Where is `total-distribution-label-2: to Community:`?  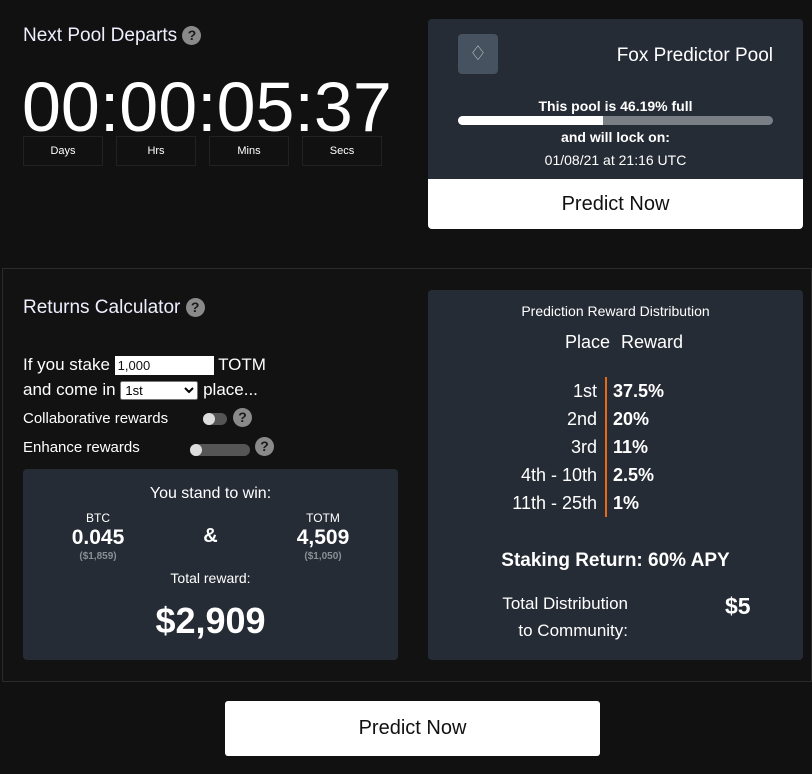 total-distribution-label-2: to Community: is located at coordinates (573, 630).